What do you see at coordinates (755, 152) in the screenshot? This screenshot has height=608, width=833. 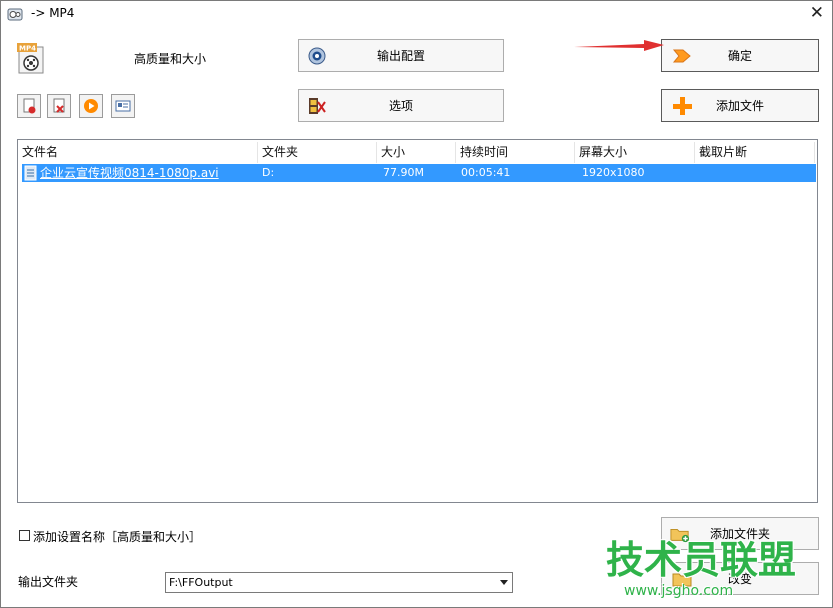 I see `column-header-clip: 截取片断` at bounding box center [755, 152].